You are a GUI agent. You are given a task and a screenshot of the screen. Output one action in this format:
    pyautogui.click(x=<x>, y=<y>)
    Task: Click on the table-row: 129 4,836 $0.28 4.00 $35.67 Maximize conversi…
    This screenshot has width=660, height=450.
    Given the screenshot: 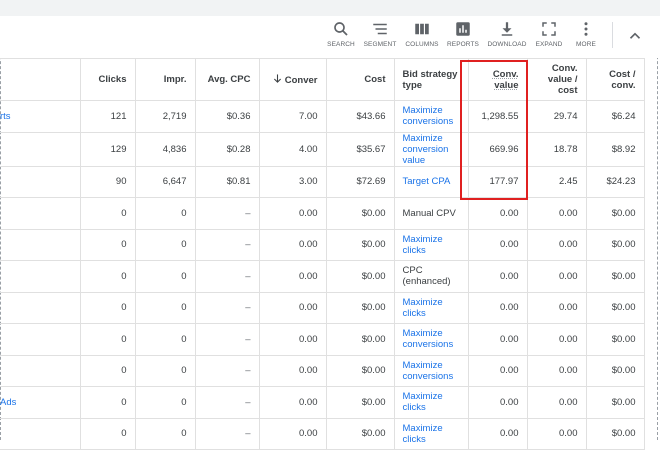 What is the action you would take?
    pyautogui.click(x=322, y=149)
    